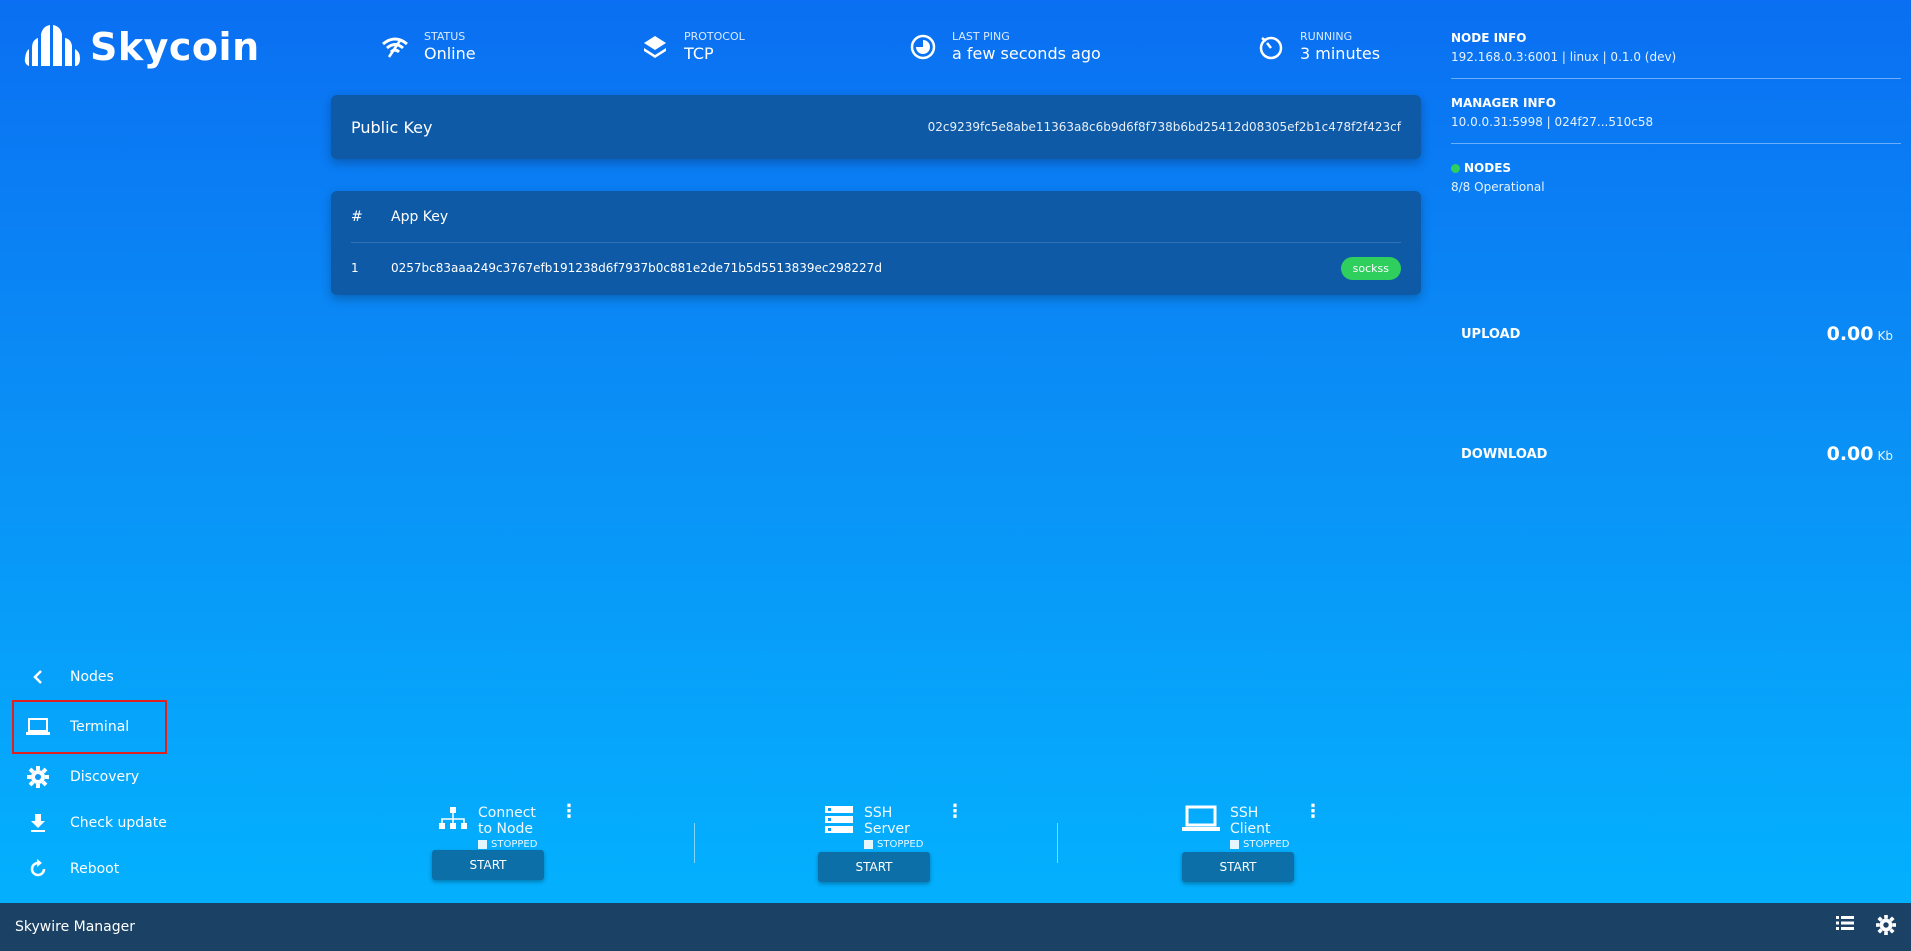 Image resolution: width=1911 pixels, height=951 pixels. I want to click on menu-item-nodes: Nodes, so click(89, 677).